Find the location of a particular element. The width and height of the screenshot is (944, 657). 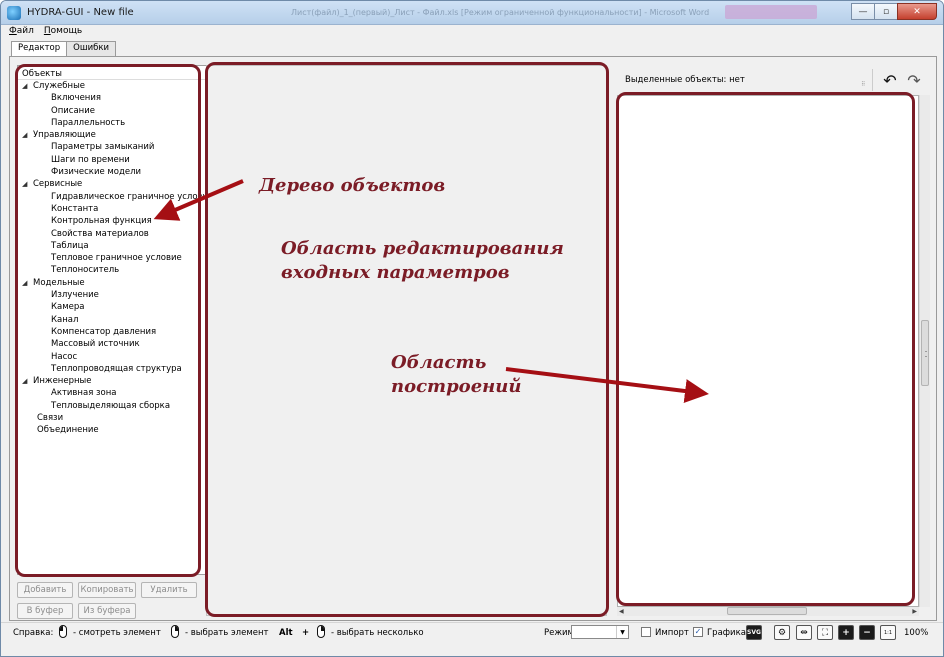

edit-annotation-line1: Область редактирования is located at coordinates (422, 248).